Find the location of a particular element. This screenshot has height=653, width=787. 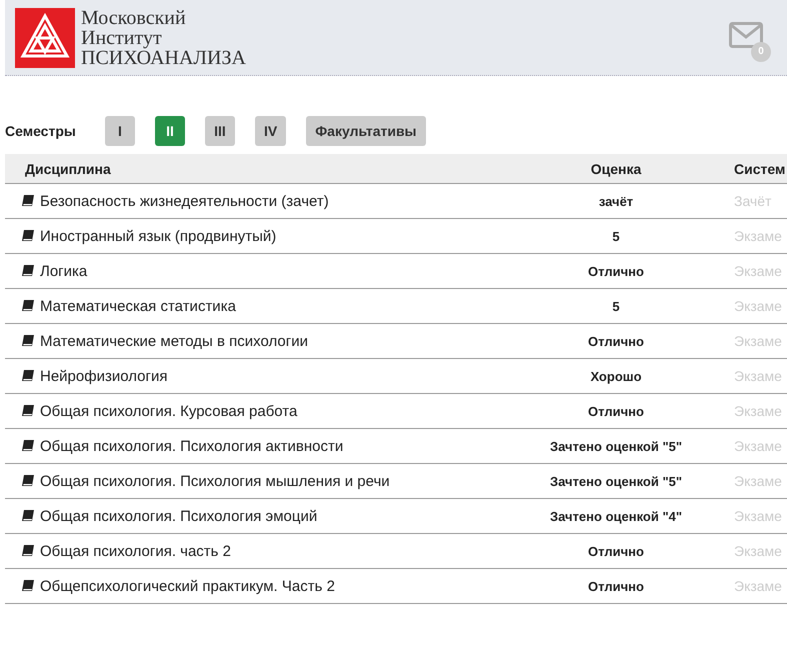

discipline-name: Логика is located at coordinates (64, 271).